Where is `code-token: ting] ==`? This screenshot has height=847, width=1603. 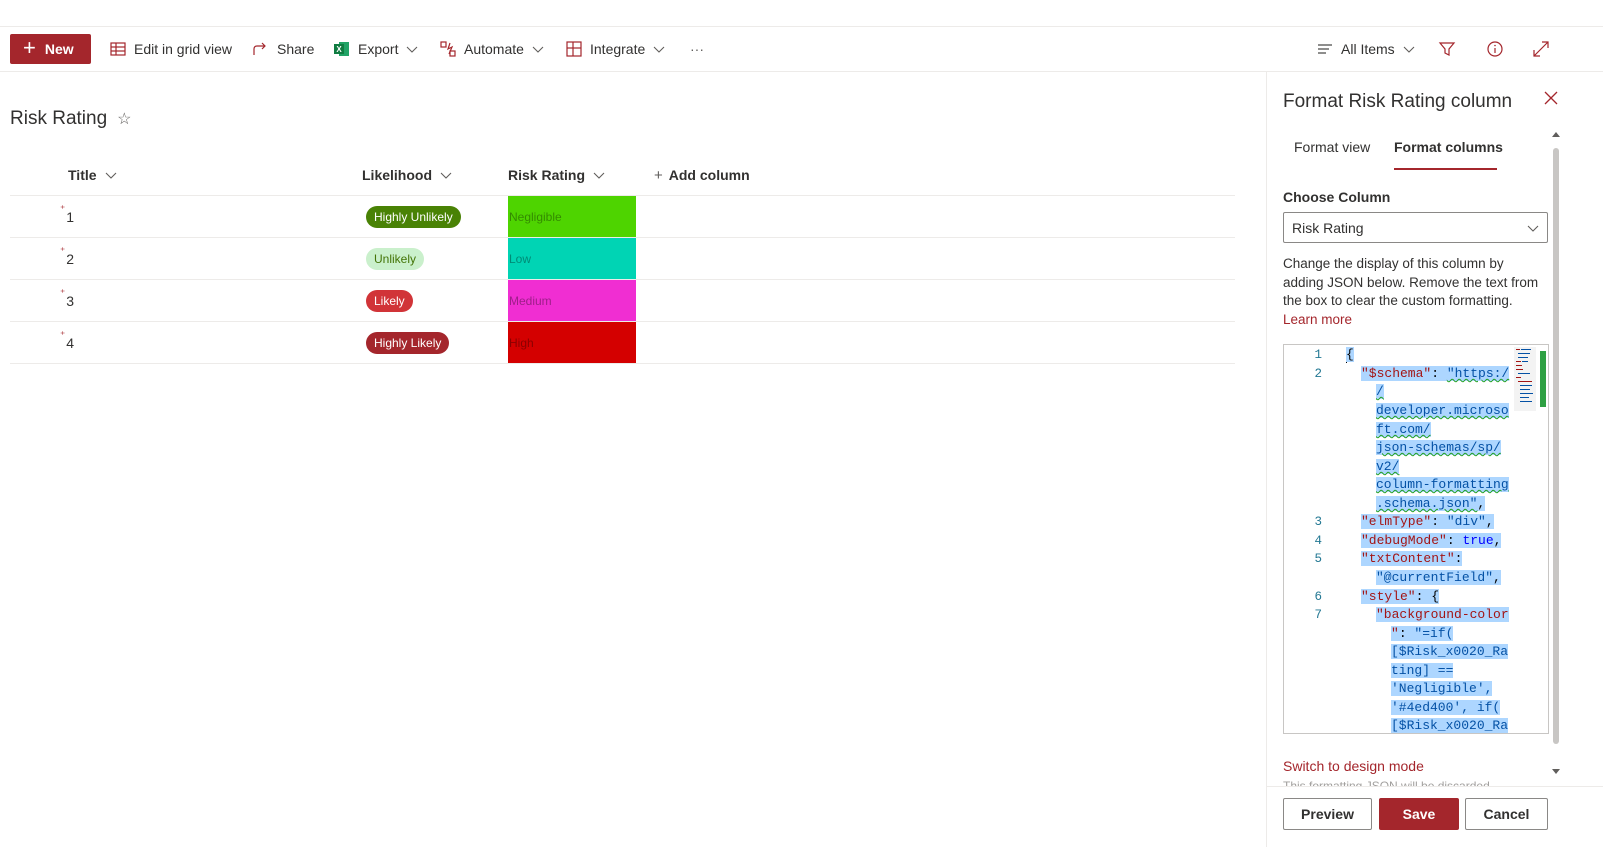
code-token: ting] == is located at coordinates (1422, 670).